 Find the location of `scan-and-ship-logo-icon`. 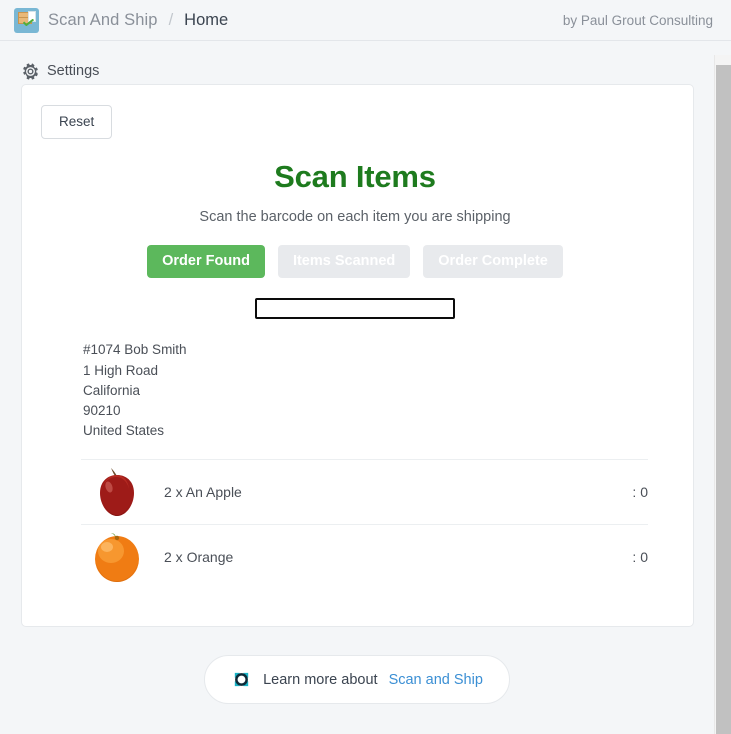

scan-and-ship-logo-icon is located at coordinates (26, 20).